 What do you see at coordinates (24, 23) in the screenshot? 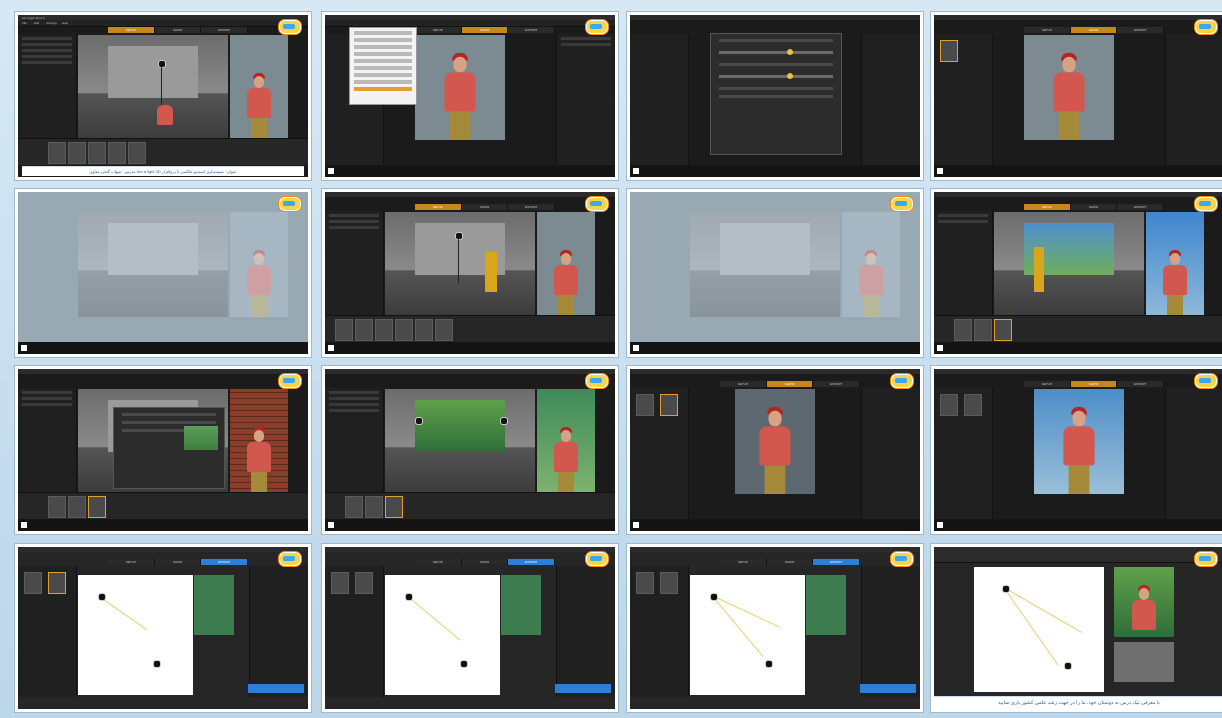
I see `menu-file: File` at bounding box center [24, 23].